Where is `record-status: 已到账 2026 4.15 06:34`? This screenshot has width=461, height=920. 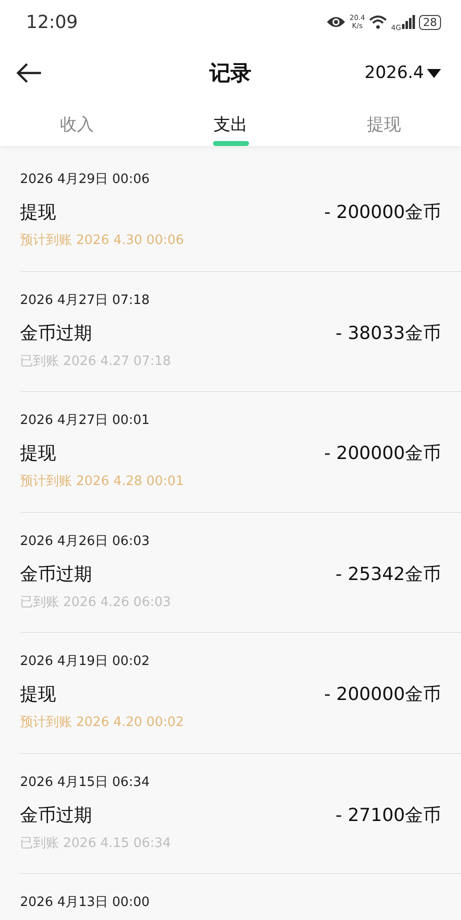
record-status: 已到账 2026 4.15 06:34 is located at coordinates (96, 843).